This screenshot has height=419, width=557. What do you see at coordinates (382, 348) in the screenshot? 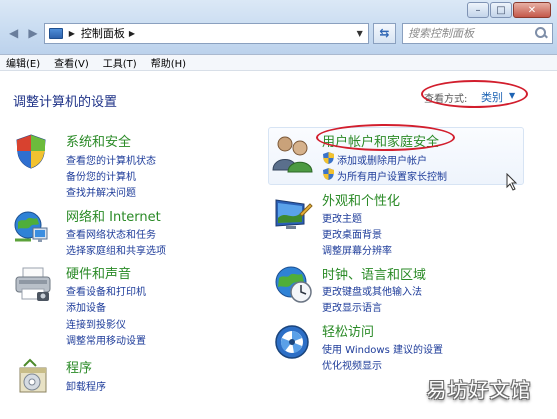
I see `link-recommended-settings: 使用 Windows 建议的设置` at bounding box center [382, 348].